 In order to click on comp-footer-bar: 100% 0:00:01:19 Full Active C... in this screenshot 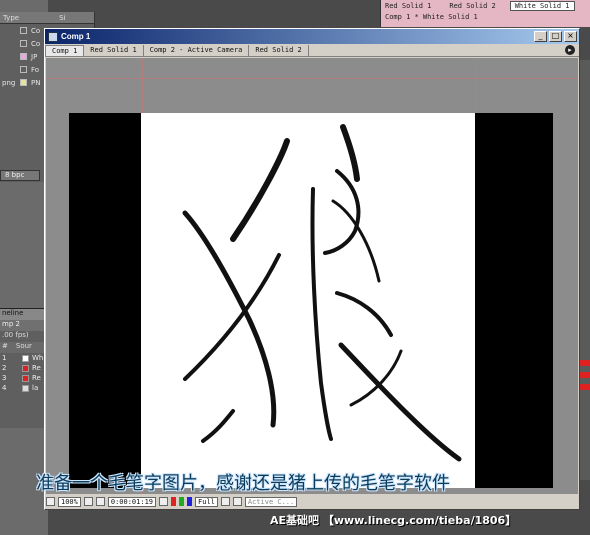, I will do `click(312, 501)`.